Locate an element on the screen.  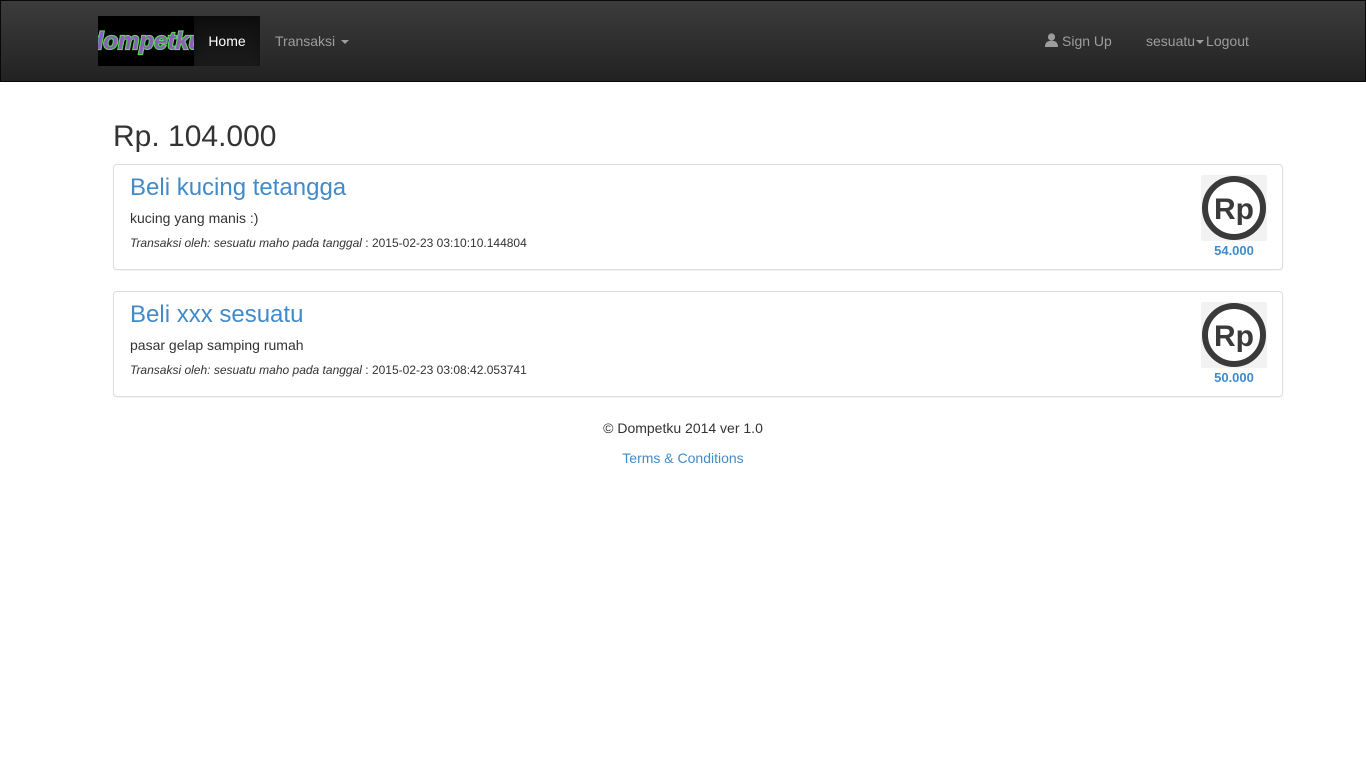
user-icon is located at coordinates (1051, 42).